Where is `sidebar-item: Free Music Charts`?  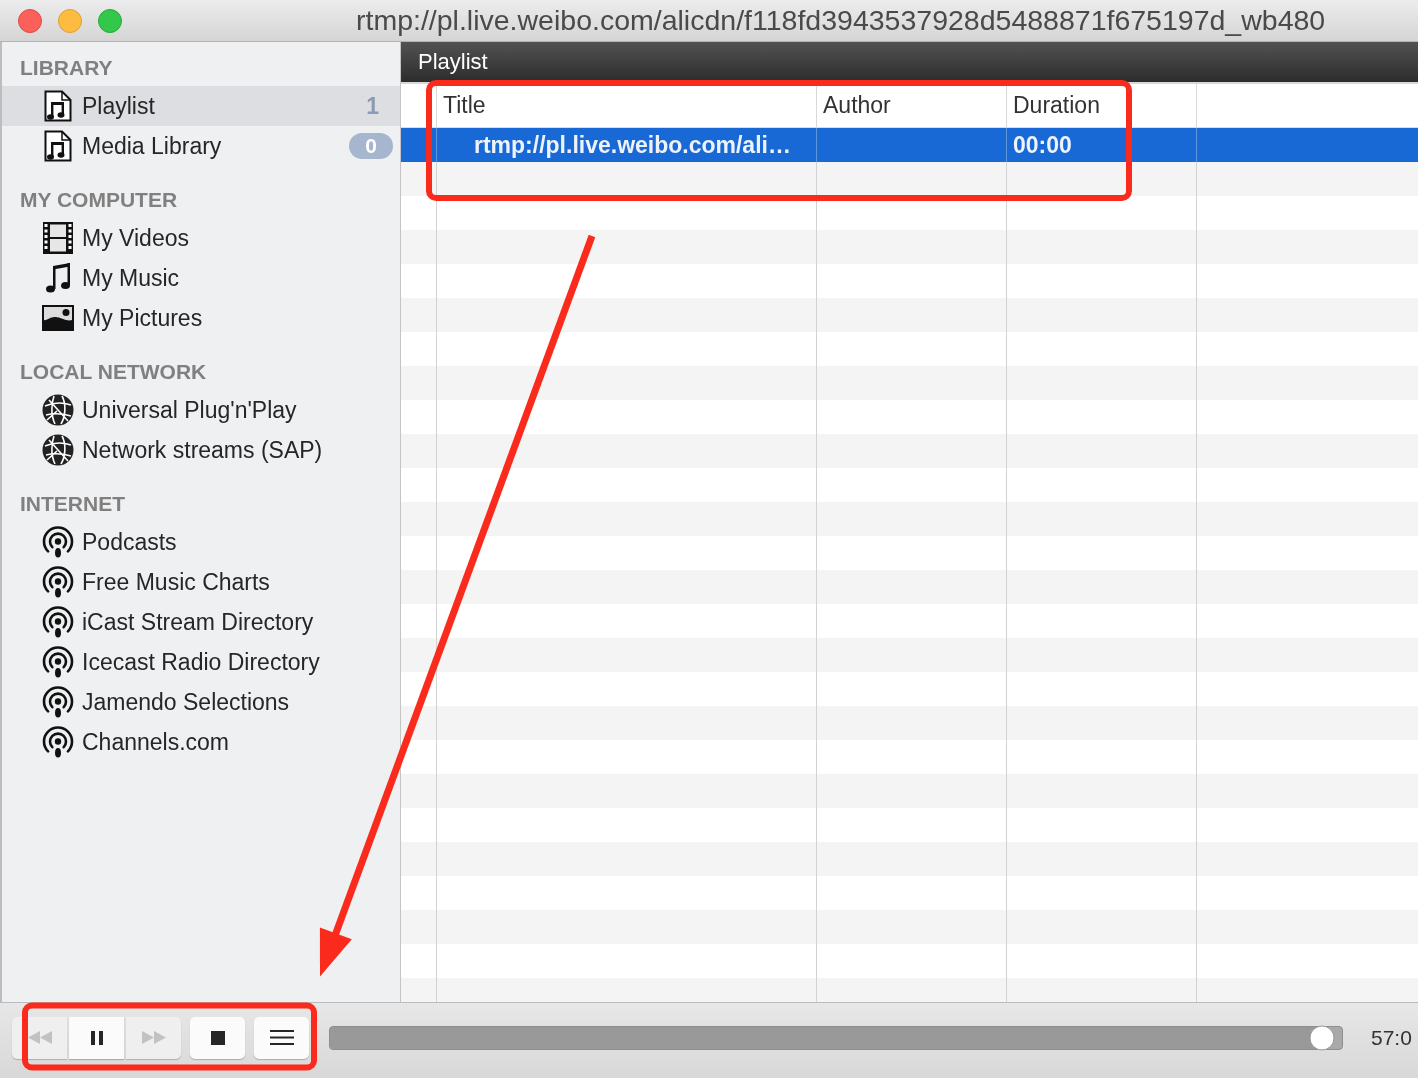 sidebar-item: Free Music Charts is located at coordinates (201, 582).